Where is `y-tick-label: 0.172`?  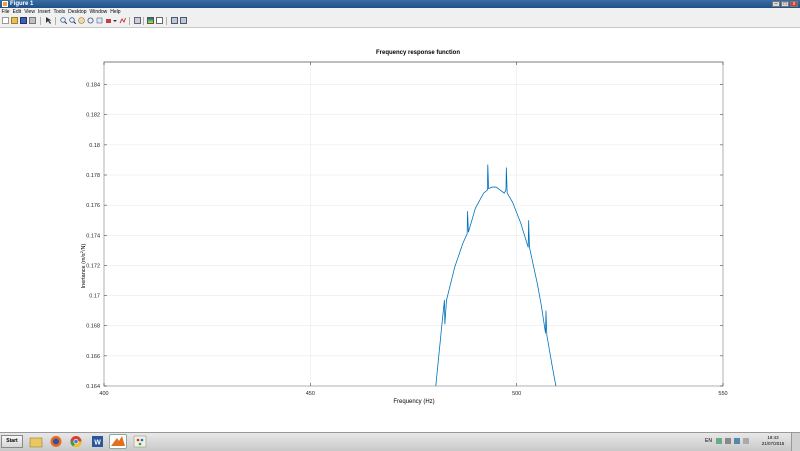
y-tick-label: 0.172 is located at coordinates (93, 266).